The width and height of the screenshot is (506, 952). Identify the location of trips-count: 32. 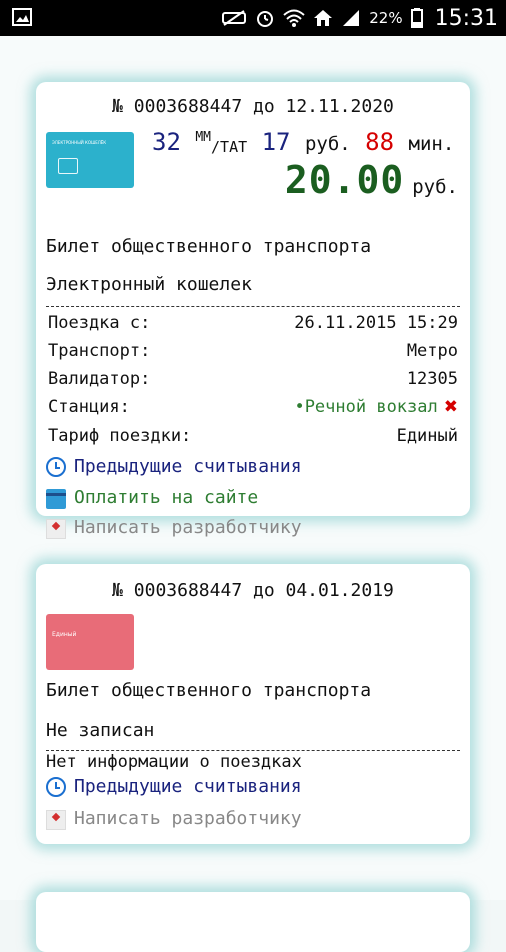
(166, 142).